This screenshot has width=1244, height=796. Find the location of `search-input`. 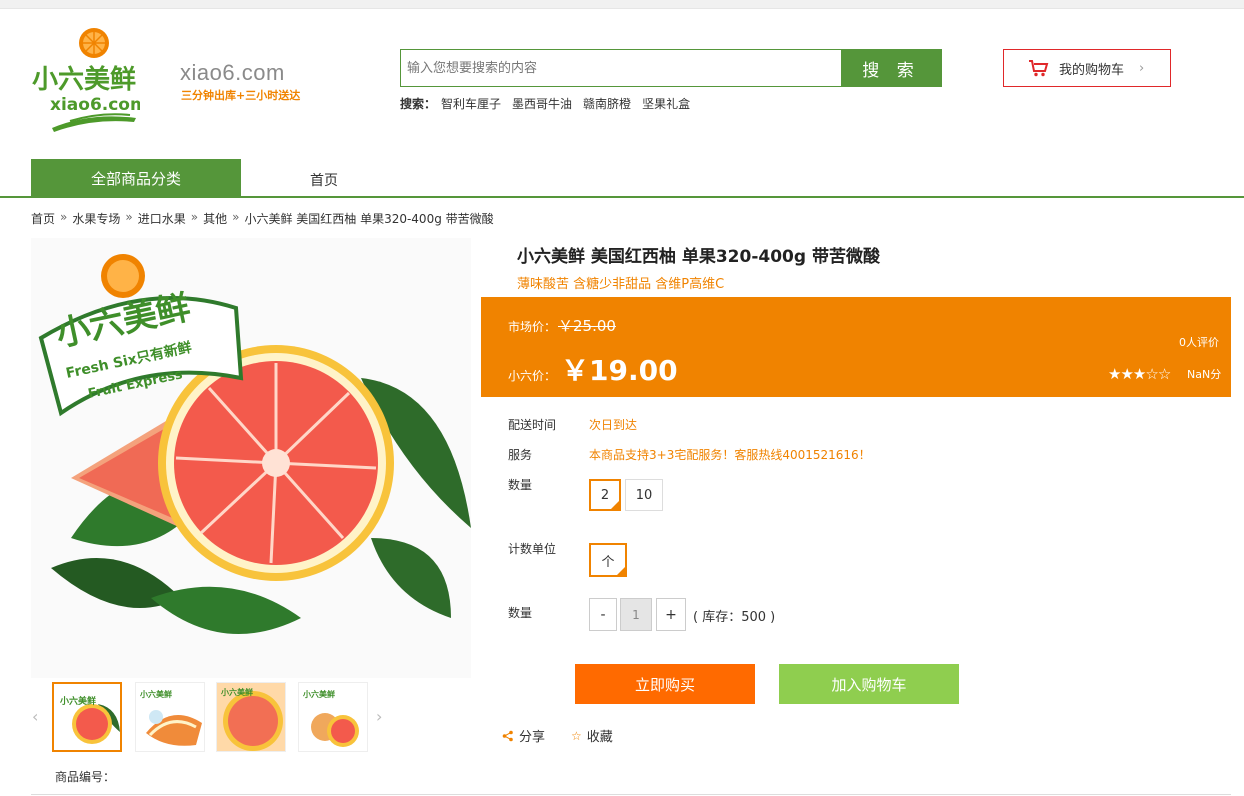

search-input is located at coordinates (621, 68).